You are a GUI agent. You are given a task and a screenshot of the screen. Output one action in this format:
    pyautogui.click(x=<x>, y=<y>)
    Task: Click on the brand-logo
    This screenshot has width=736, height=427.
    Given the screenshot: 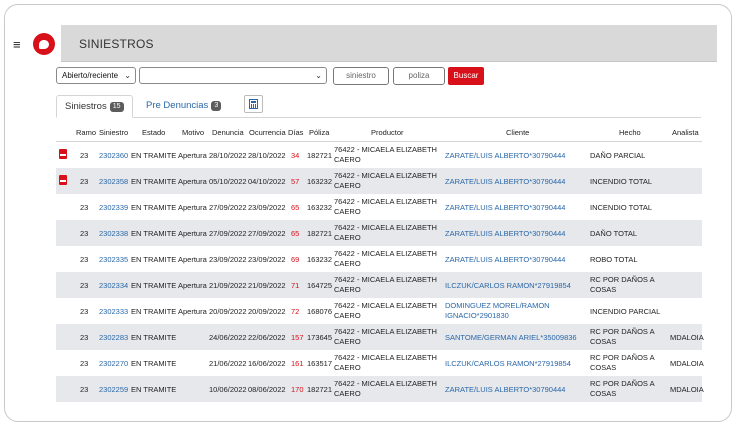 What is the action you would take?
    pyautogui.click(x=44, y=44)
    